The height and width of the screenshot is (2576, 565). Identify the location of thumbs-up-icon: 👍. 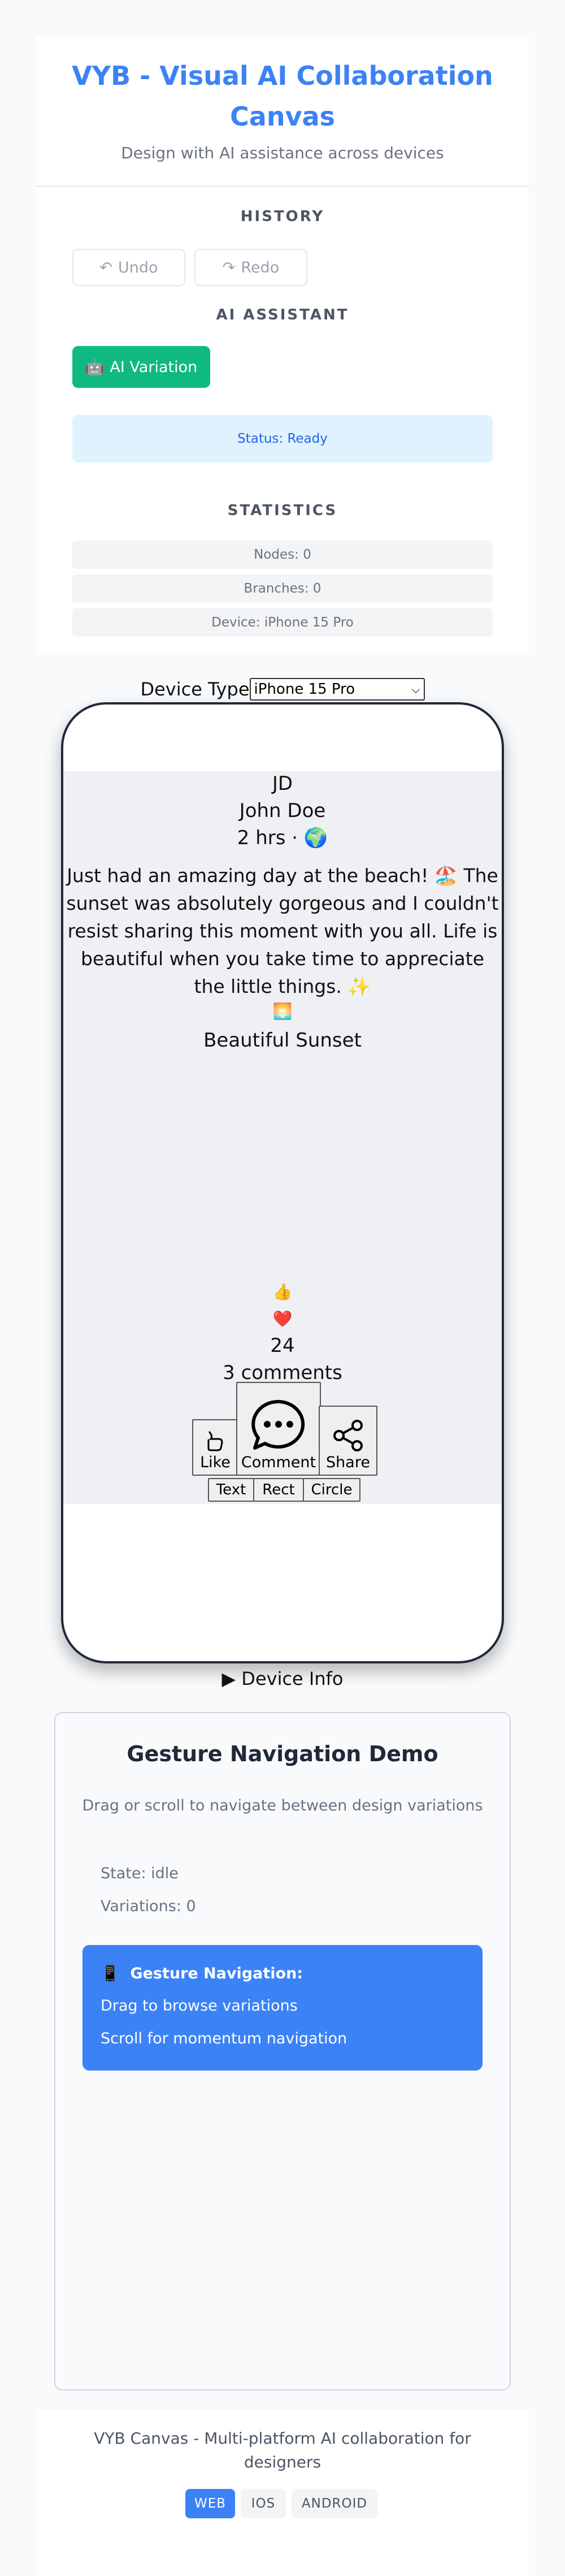
(282, 1291).